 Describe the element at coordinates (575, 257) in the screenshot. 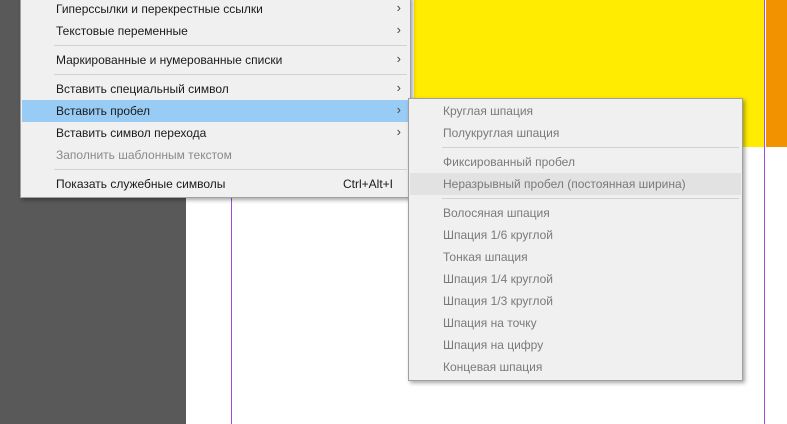

I see `submenu-item-thin-space: Тонкая шпация` at that location.